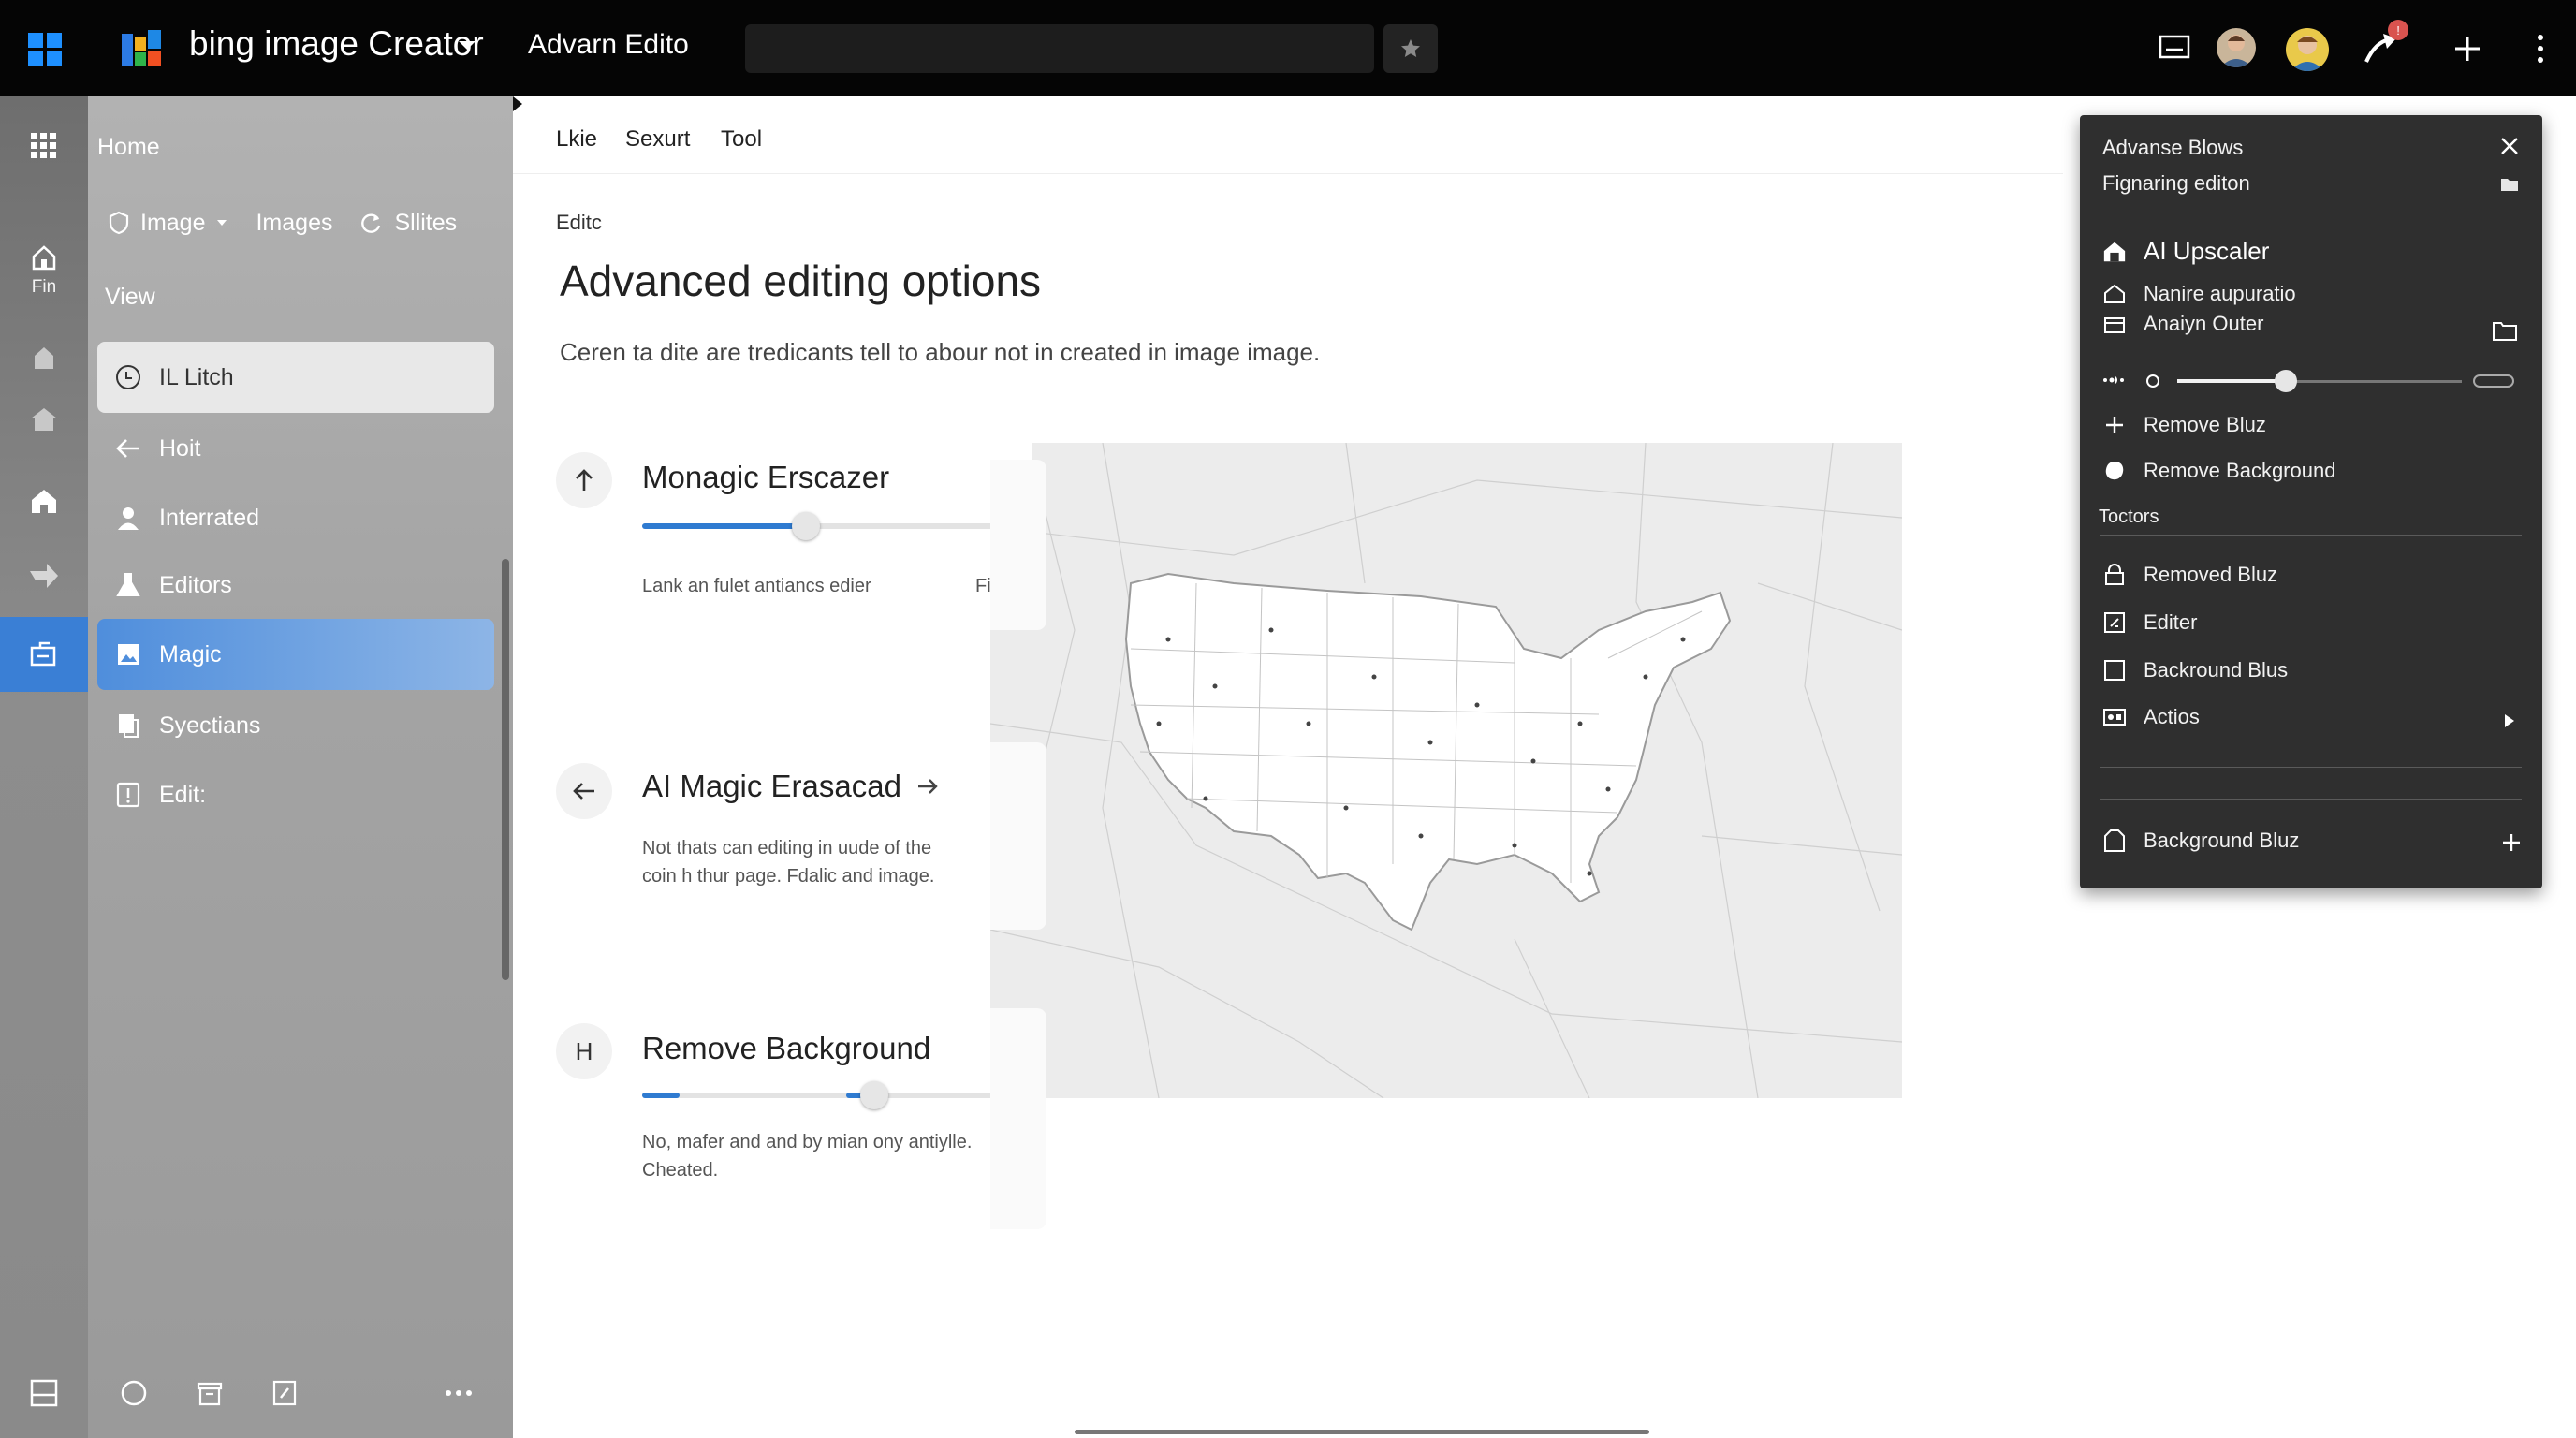  Describe the element at coordinates (2149, 622) in the screenshot. I see `tool-editer: Editer` at that location.